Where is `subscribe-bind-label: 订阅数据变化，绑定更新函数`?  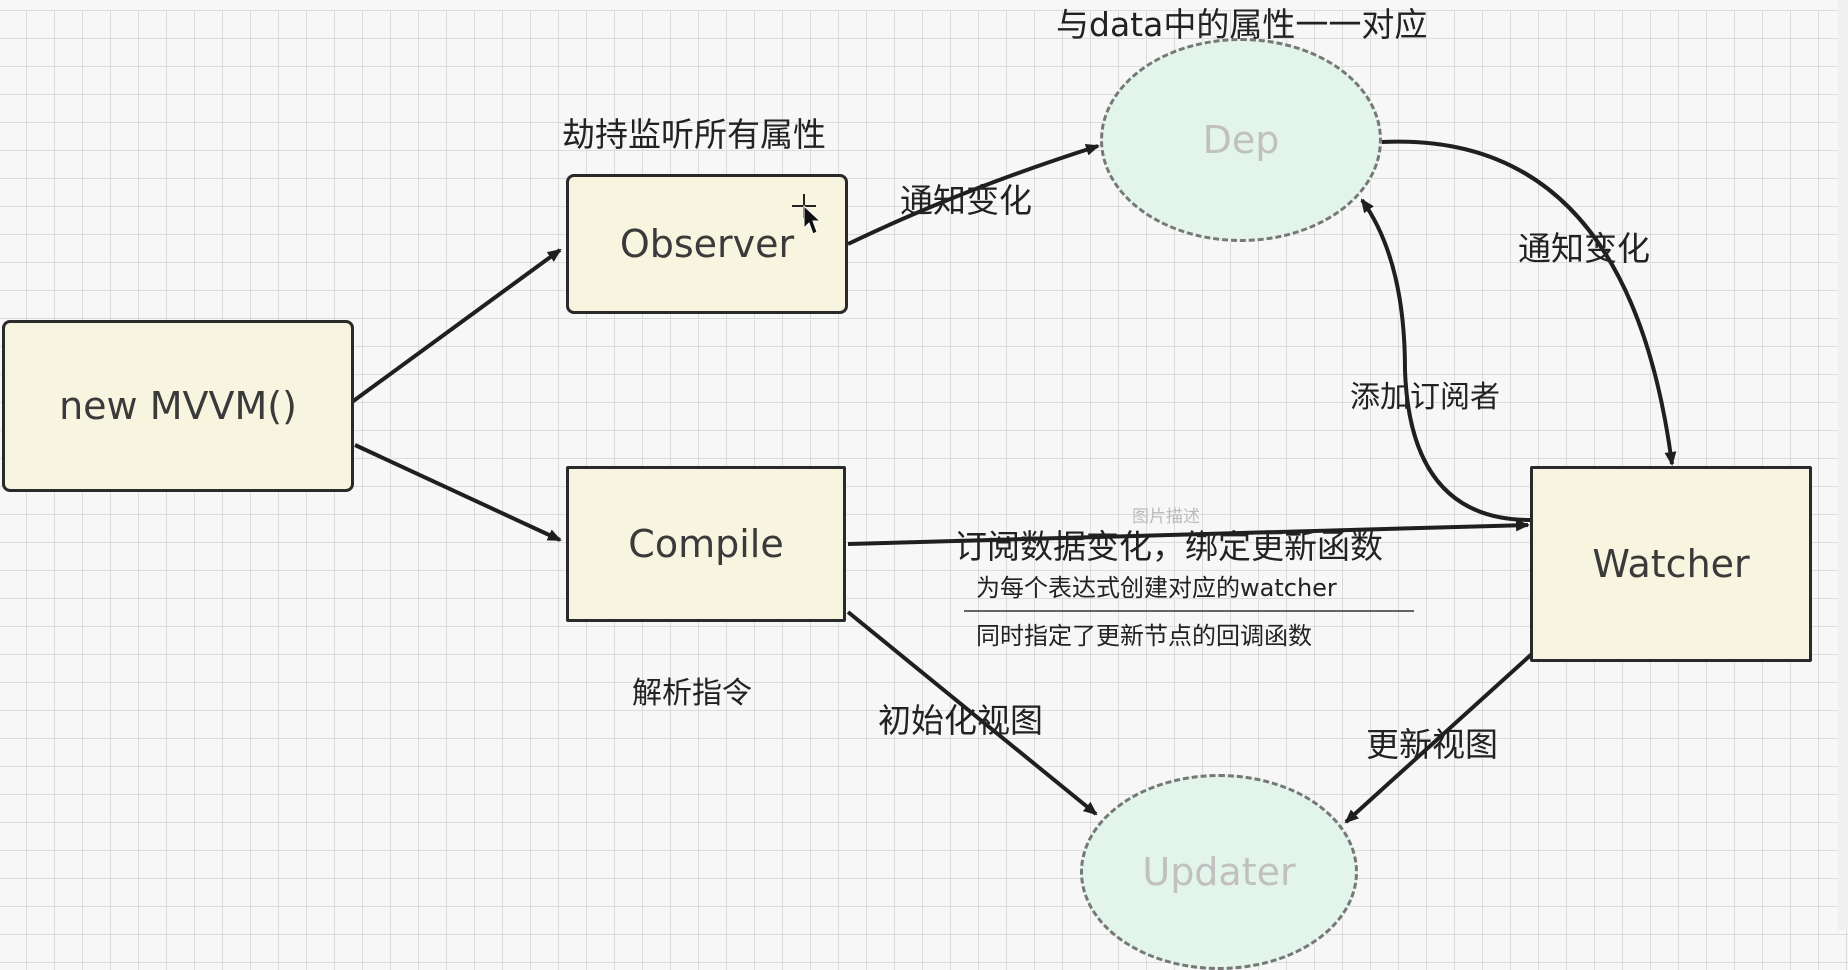
subscribe-bind-label: 订阅数据变化，绑定更新函数 is located at coordinates (1168, 546).